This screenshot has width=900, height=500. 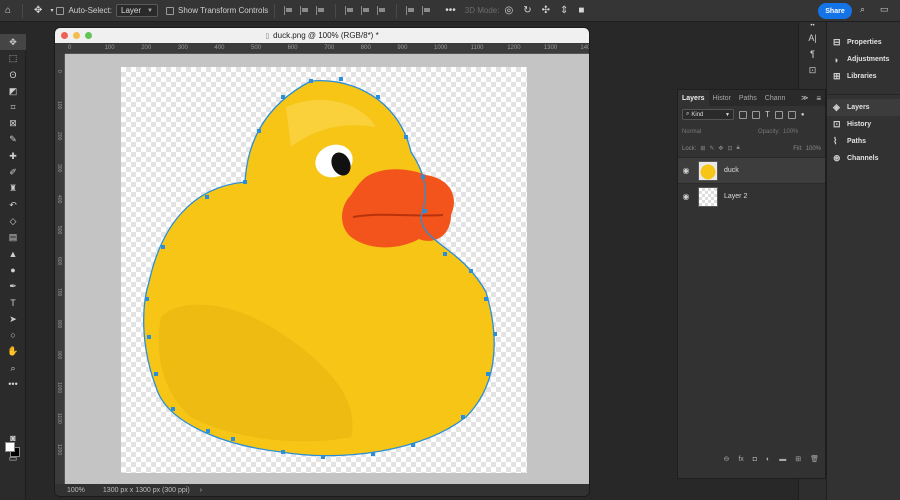 What do you see at coordinates (804, 98) in the screenshot?
I see `panel-menu-icon: ≫` at bounding box center [804, 98].